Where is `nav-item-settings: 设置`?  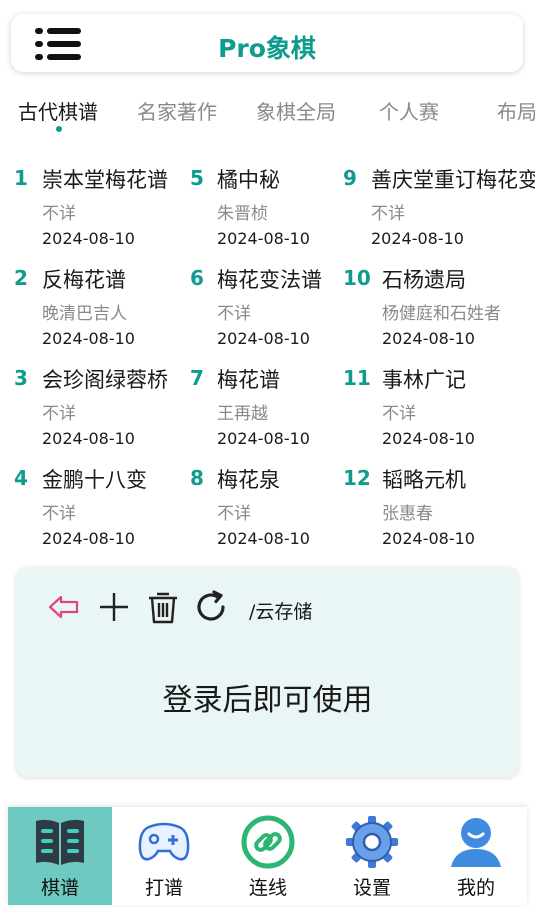
nav-item-settings: 设置 is located at coordinates (372, 856).